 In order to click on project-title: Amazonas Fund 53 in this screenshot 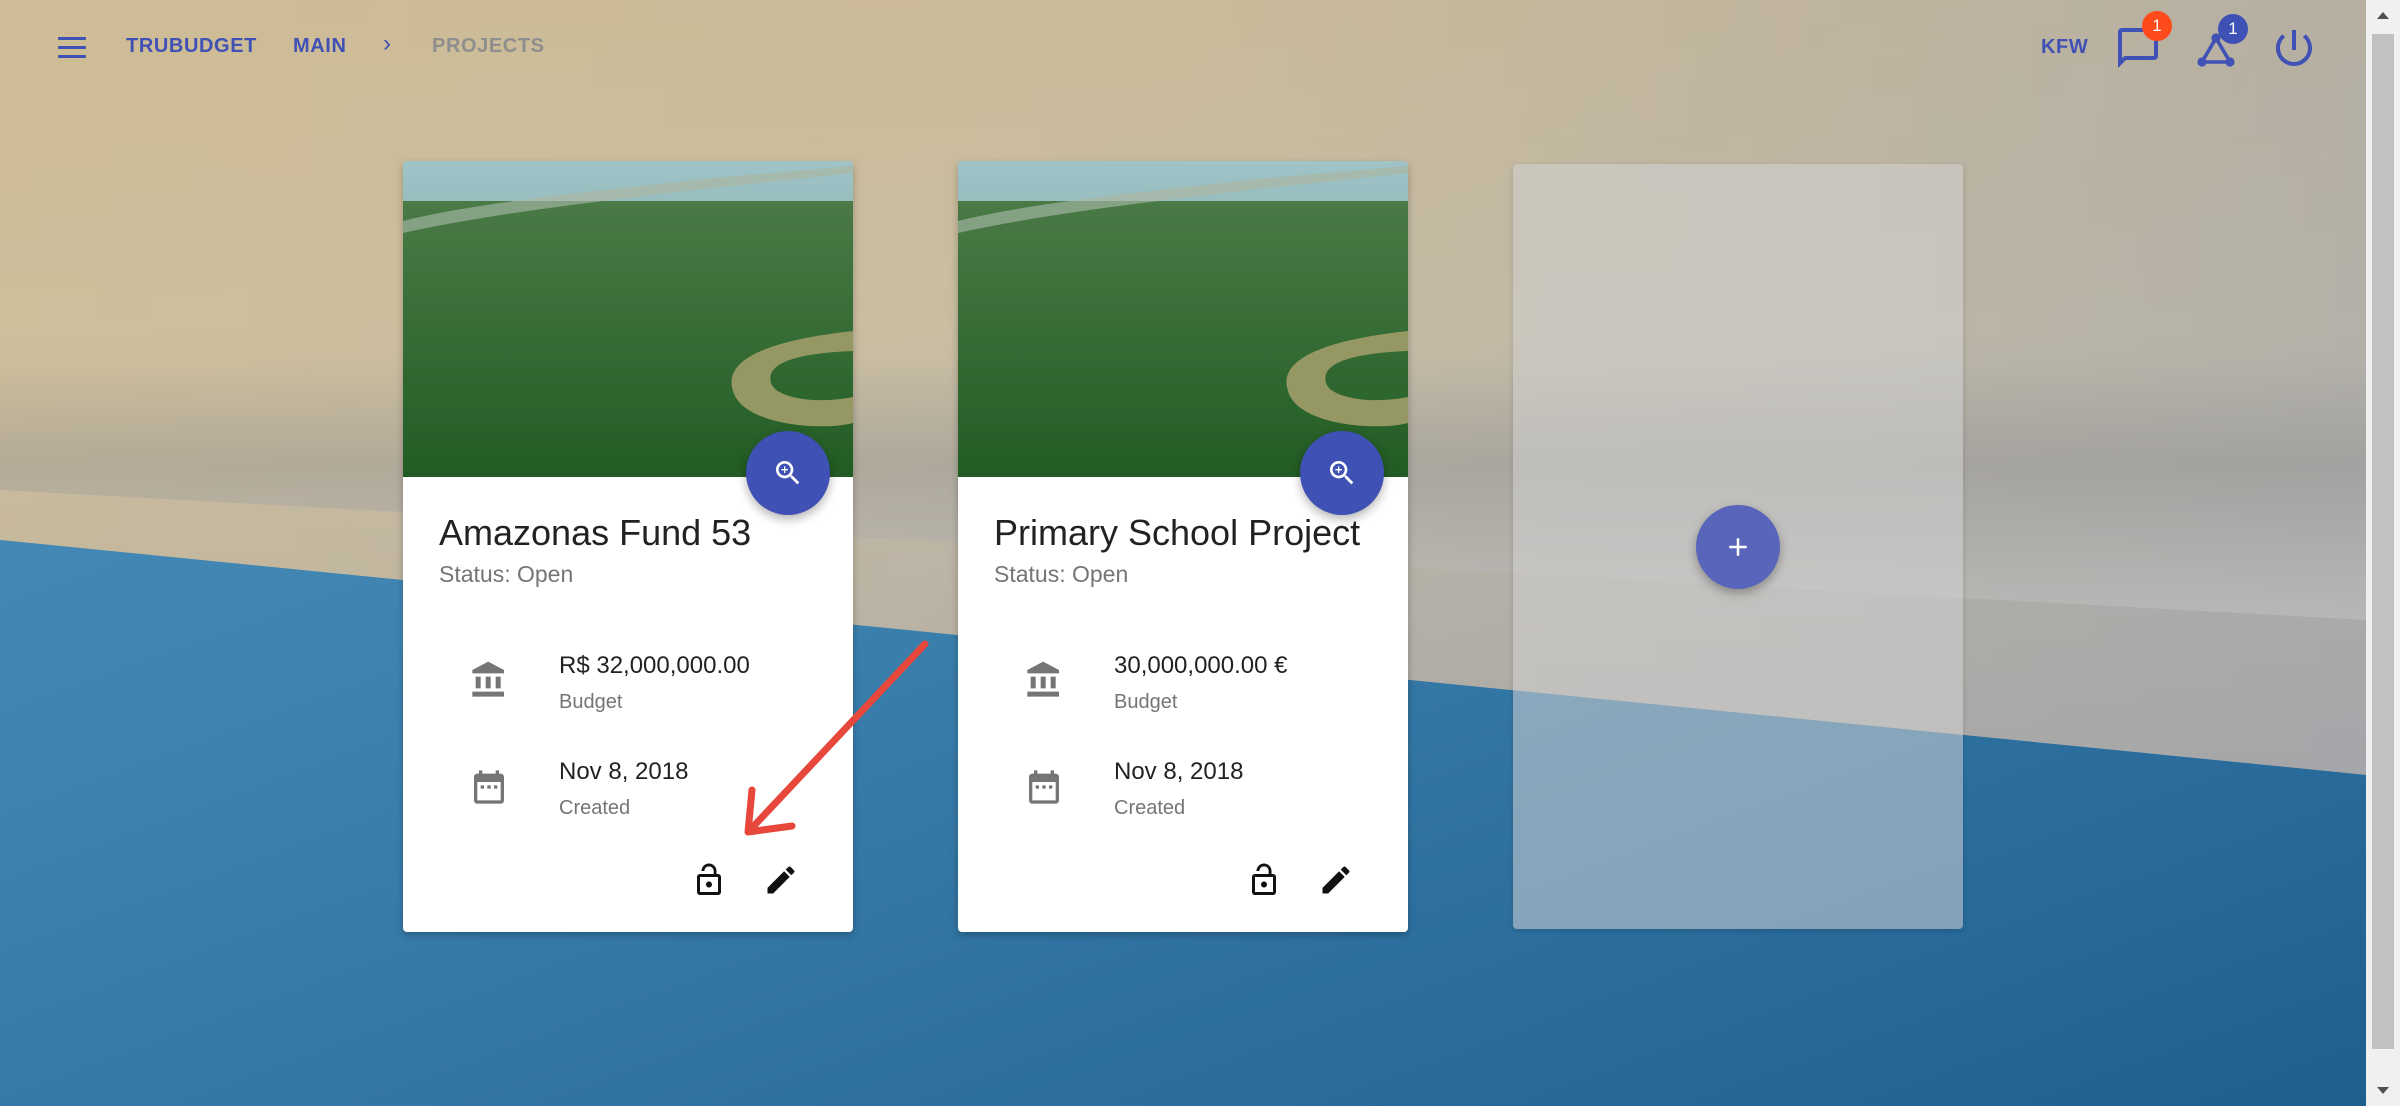, I will do `click(595, 532)`.